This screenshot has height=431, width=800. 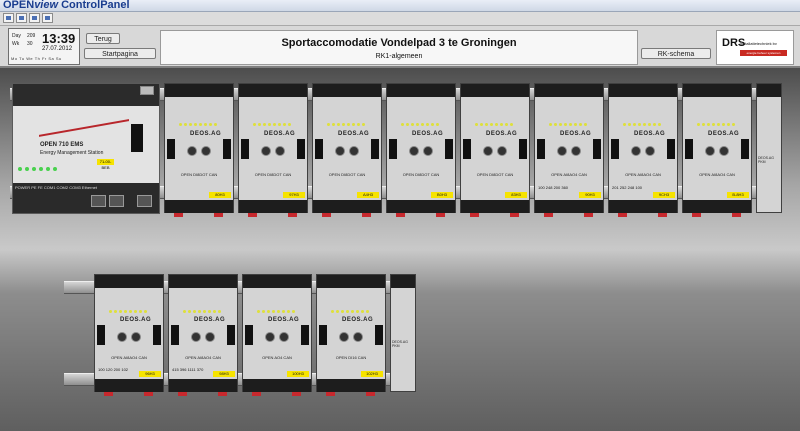 What do you see at coordinates (298, 374) in the screenshot?
I see `module-tag: 100H3` at bounding box center [298, 374].